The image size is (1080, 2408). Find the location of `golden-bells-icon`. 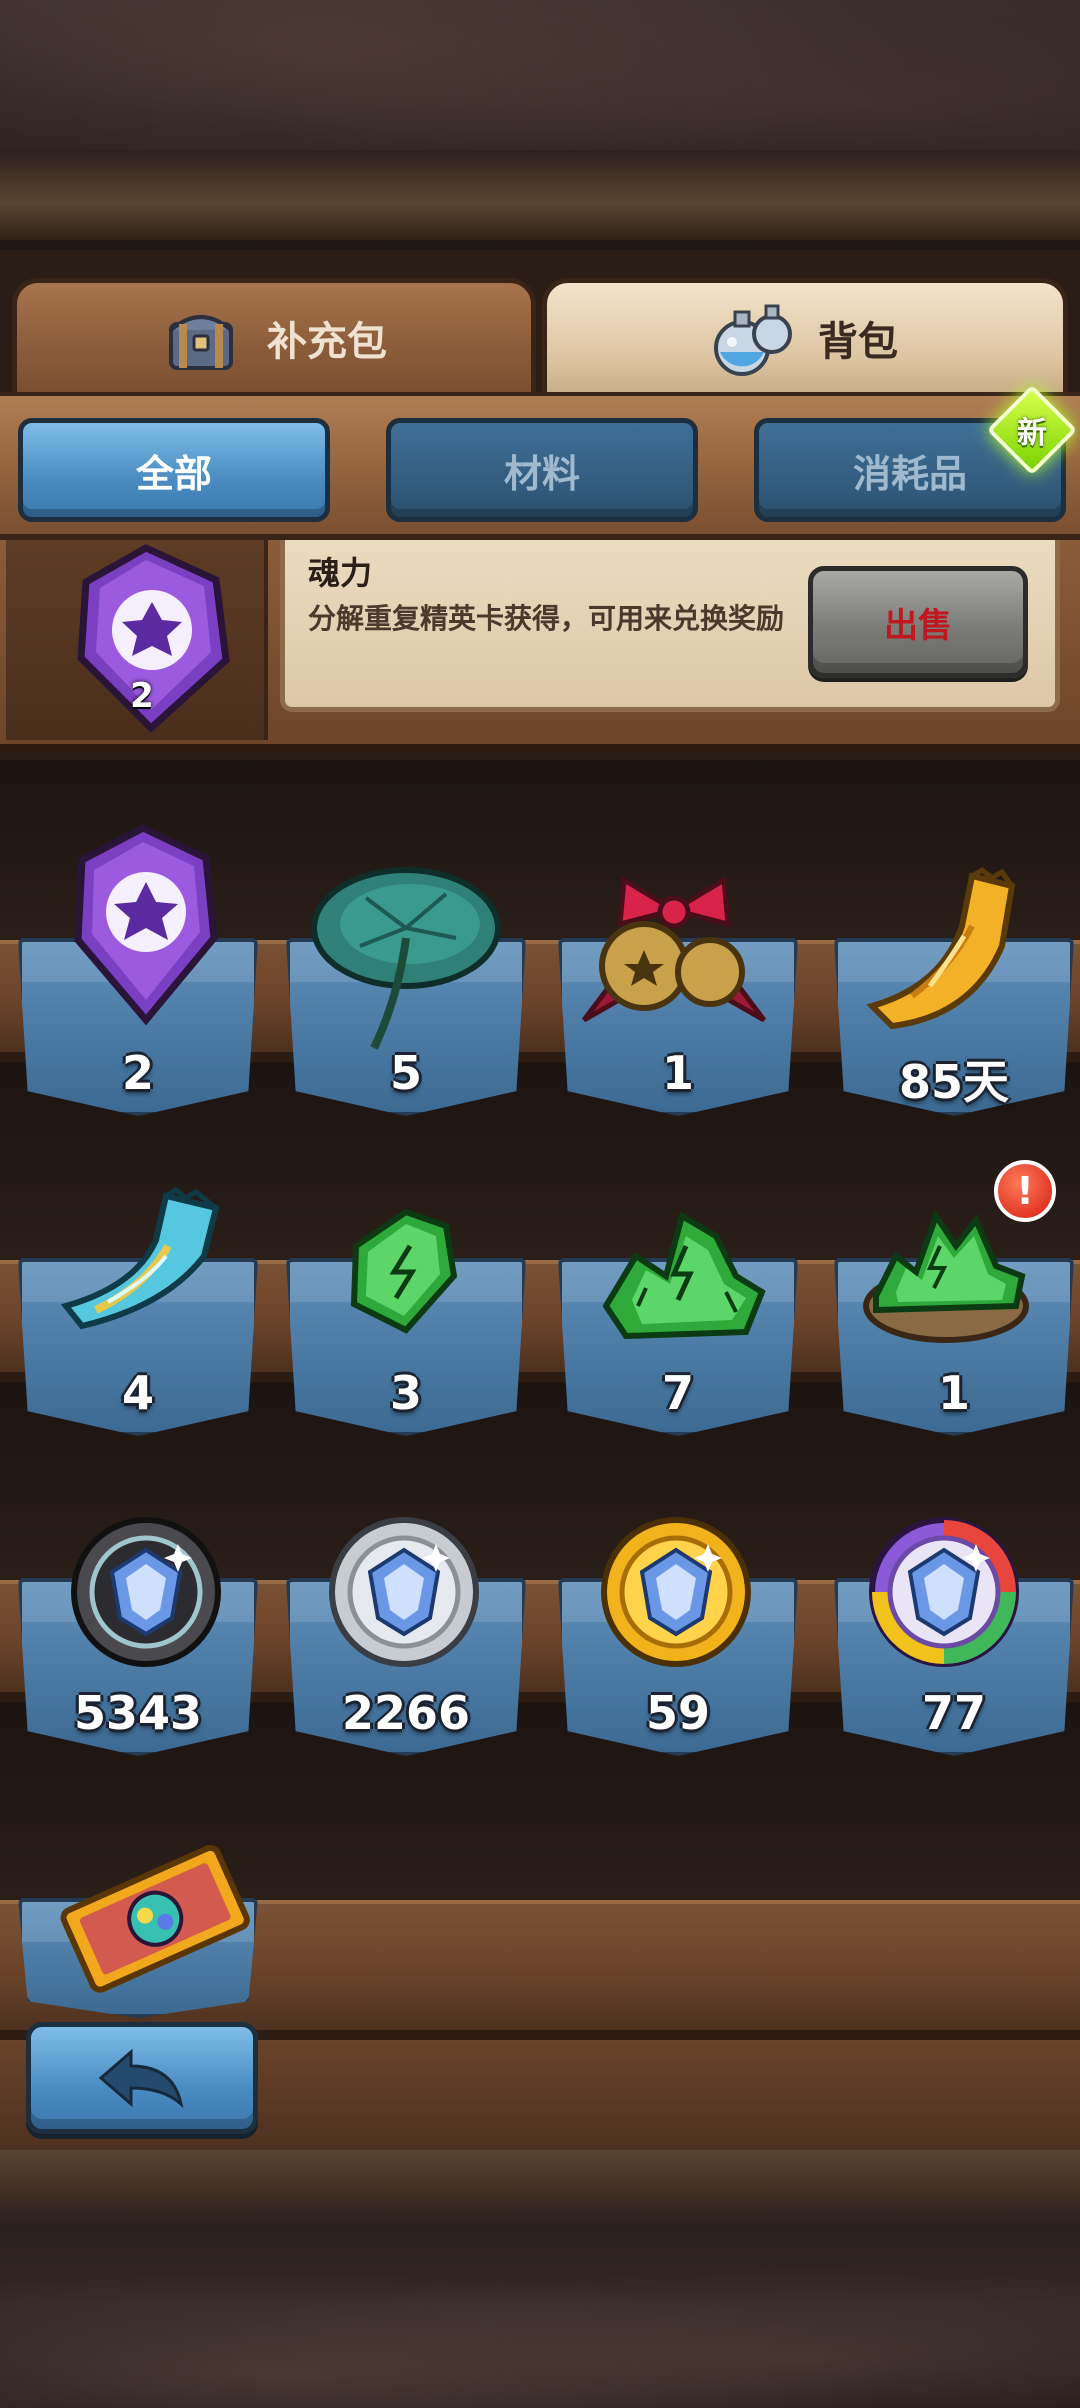

golden-bells-icon is located at coordinates (674, 949).